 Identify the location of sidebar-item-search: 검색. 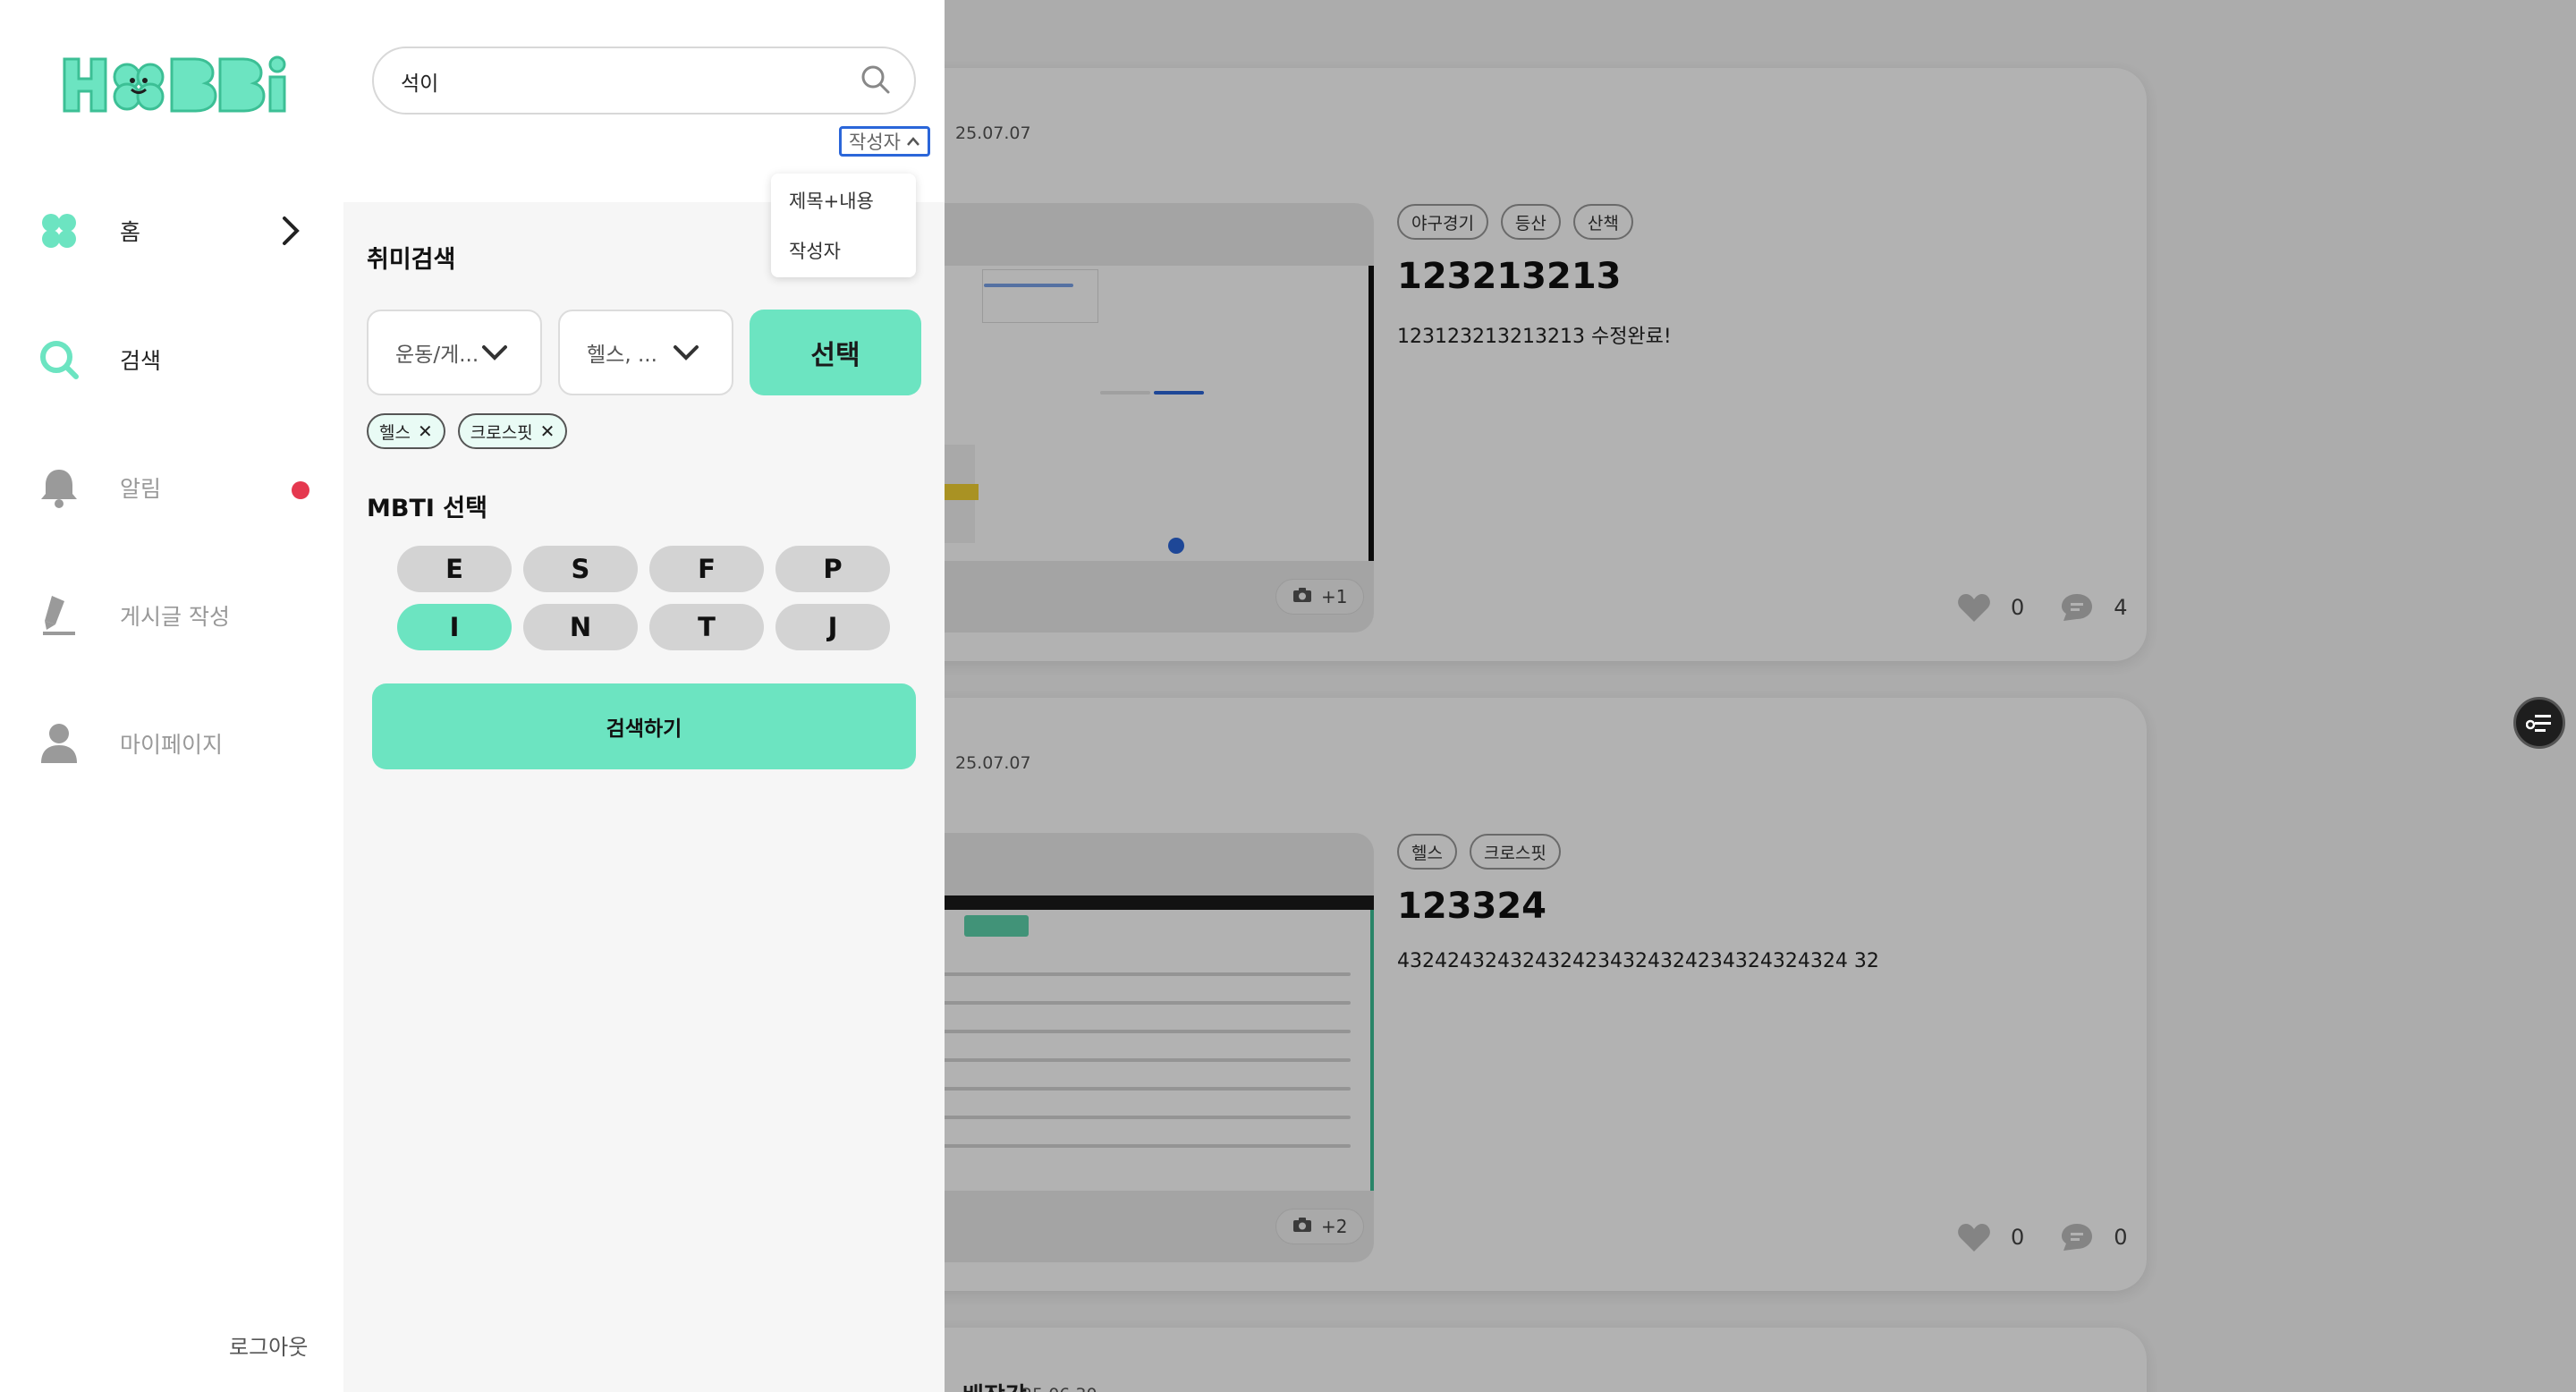
(174, 359).